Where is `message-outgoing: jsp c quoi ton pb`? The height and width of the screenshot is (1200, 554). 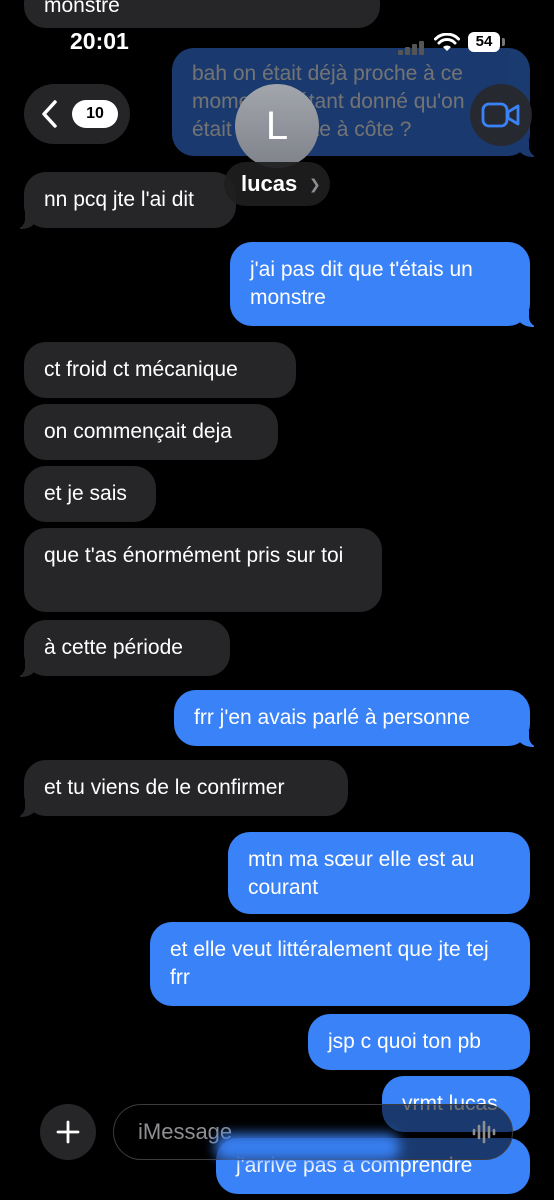
message-outgoing: jsp c quoi ton pb is located at coordinates (419, 1042).